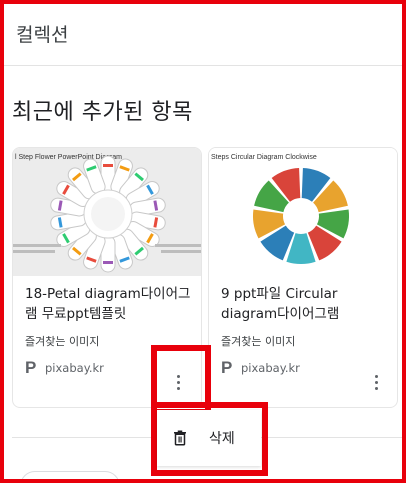 The width and height of the screenshot is (406, 483). I want to click on card-title: 9 ppt파일 Circular diagram다이어그램, so click(307, 304).